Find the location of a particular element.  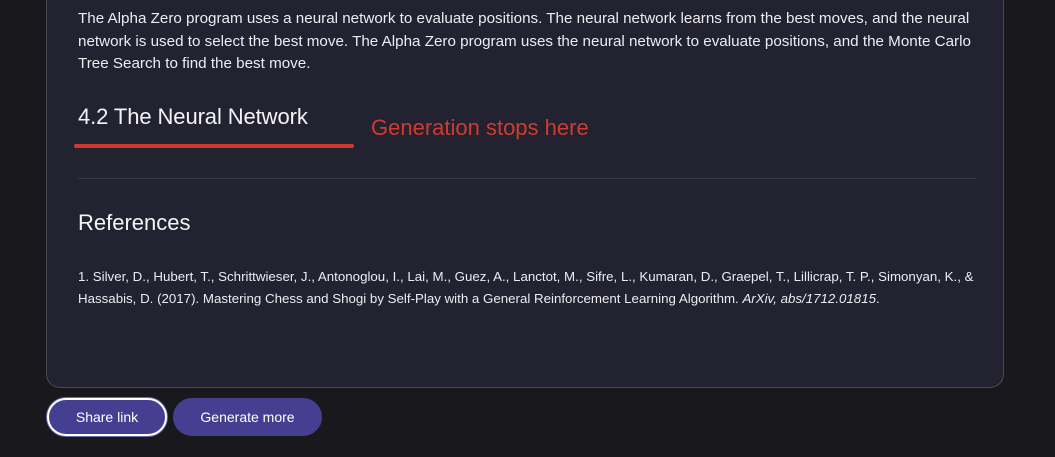

share-link-button: Share link is located at coordinates (107, 417).